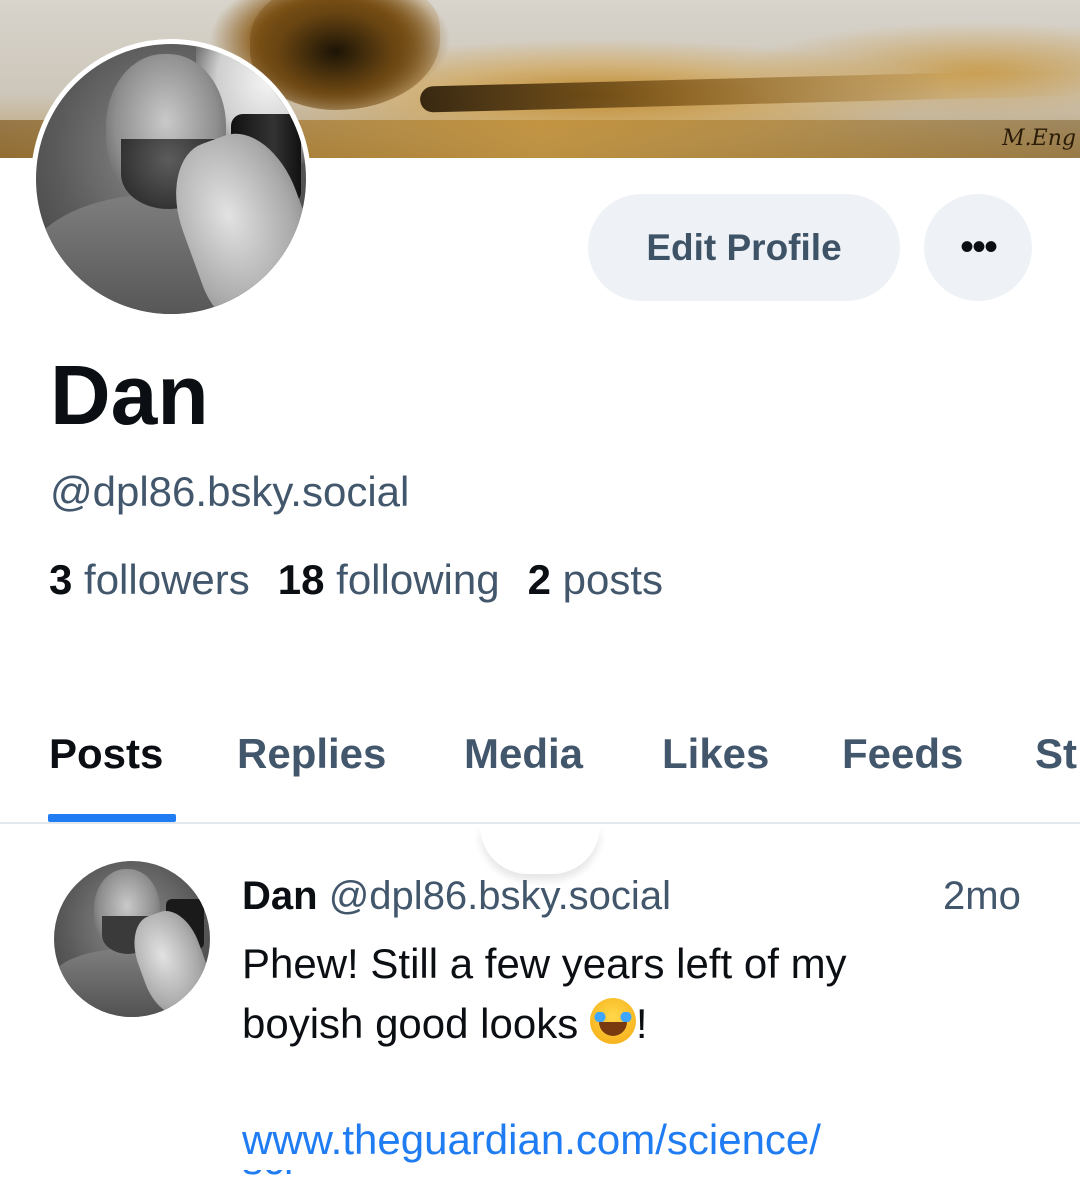 The width and height of the screenshot is (1080, 1187). Describe the element at coordinates (613, 579) in the screenshot. I see `posts-label: posts` at that location.